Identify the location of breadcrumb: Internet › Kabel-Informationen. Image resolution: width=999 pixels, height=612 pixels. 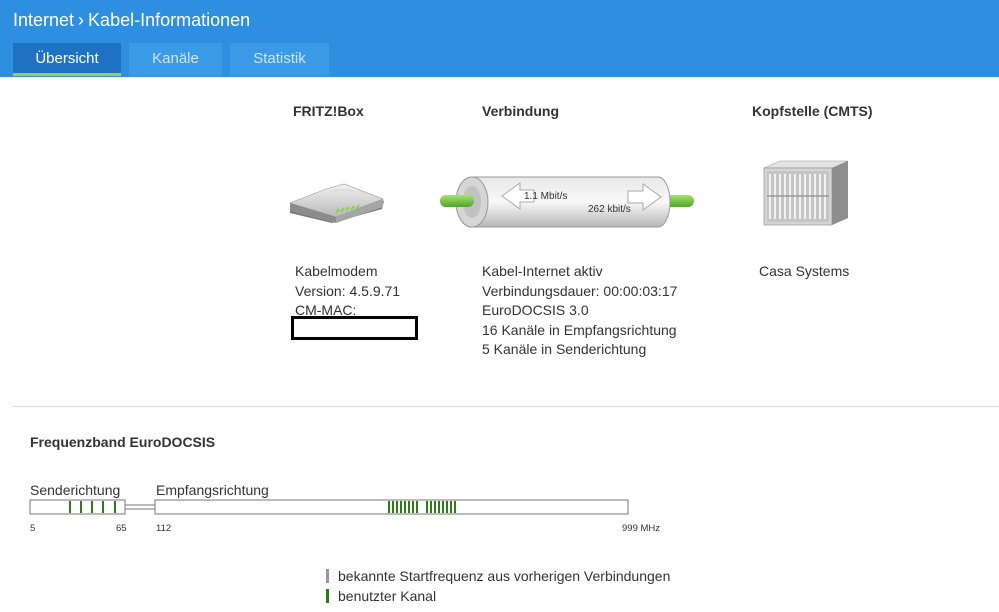
(131, 20).